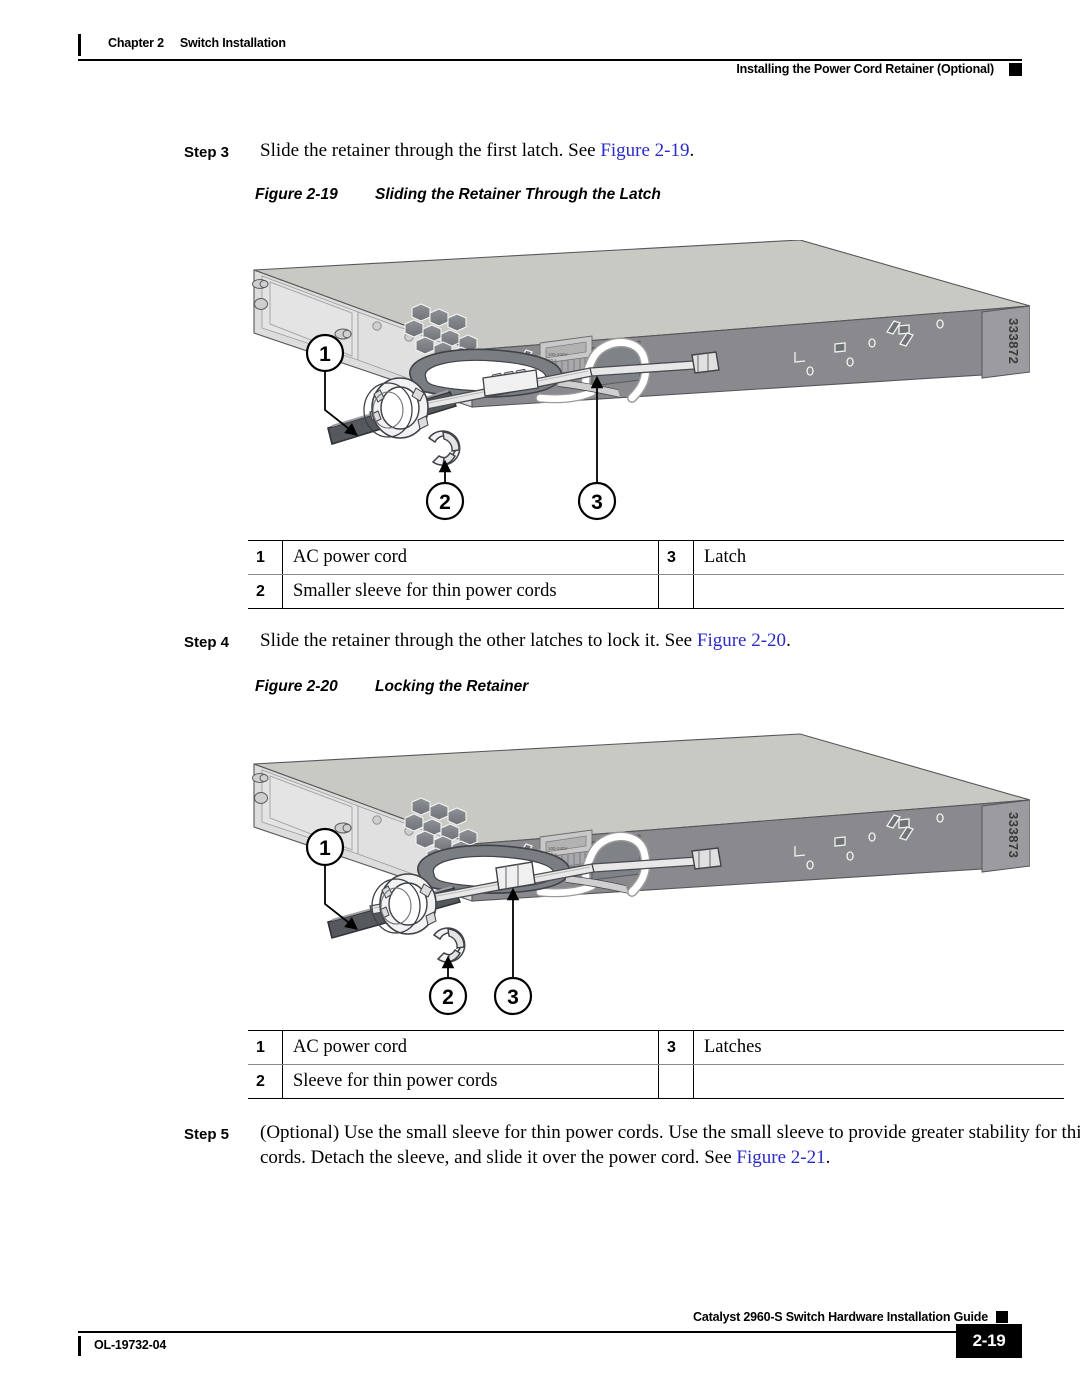  What do you see at coordinates (470, 1081) in the screenshot?
I see `legend-text: Sleeve for thin power cords` at bounding box center [470, 1081].